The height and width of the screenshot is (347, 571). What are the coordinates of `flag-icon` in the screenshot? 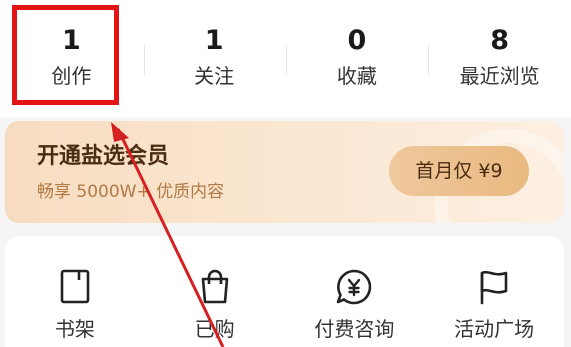 It's located at (494, 287).